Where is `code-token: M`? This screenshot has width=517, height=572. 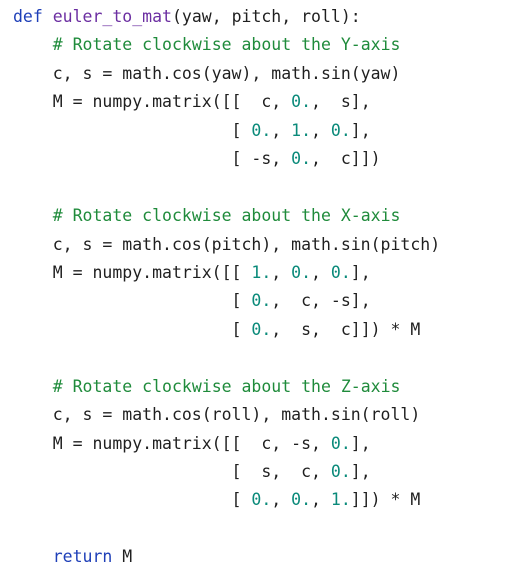
code-token: M is located at coordinates (122, 557).